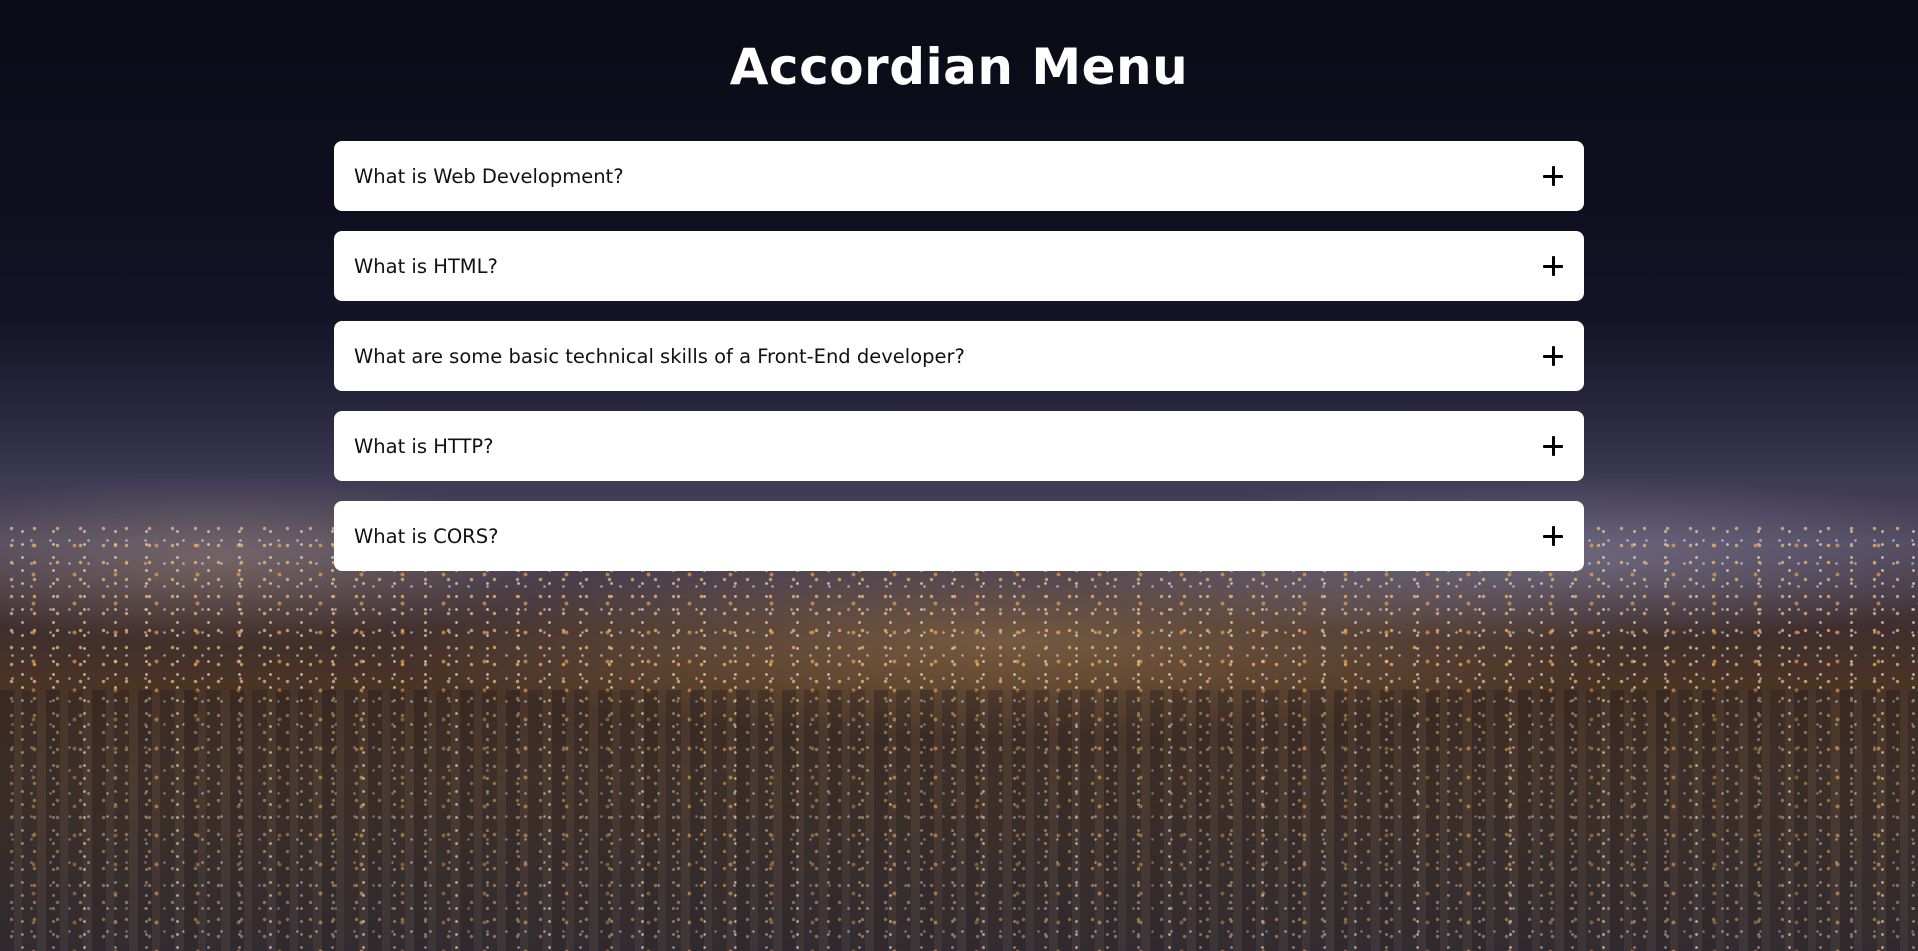 This screenshot has width=1918, height=951. Describe the element at coordinates (959, 176) in the screenshot. I see `accordion-item-web-development: What is Web Development?` at that location.